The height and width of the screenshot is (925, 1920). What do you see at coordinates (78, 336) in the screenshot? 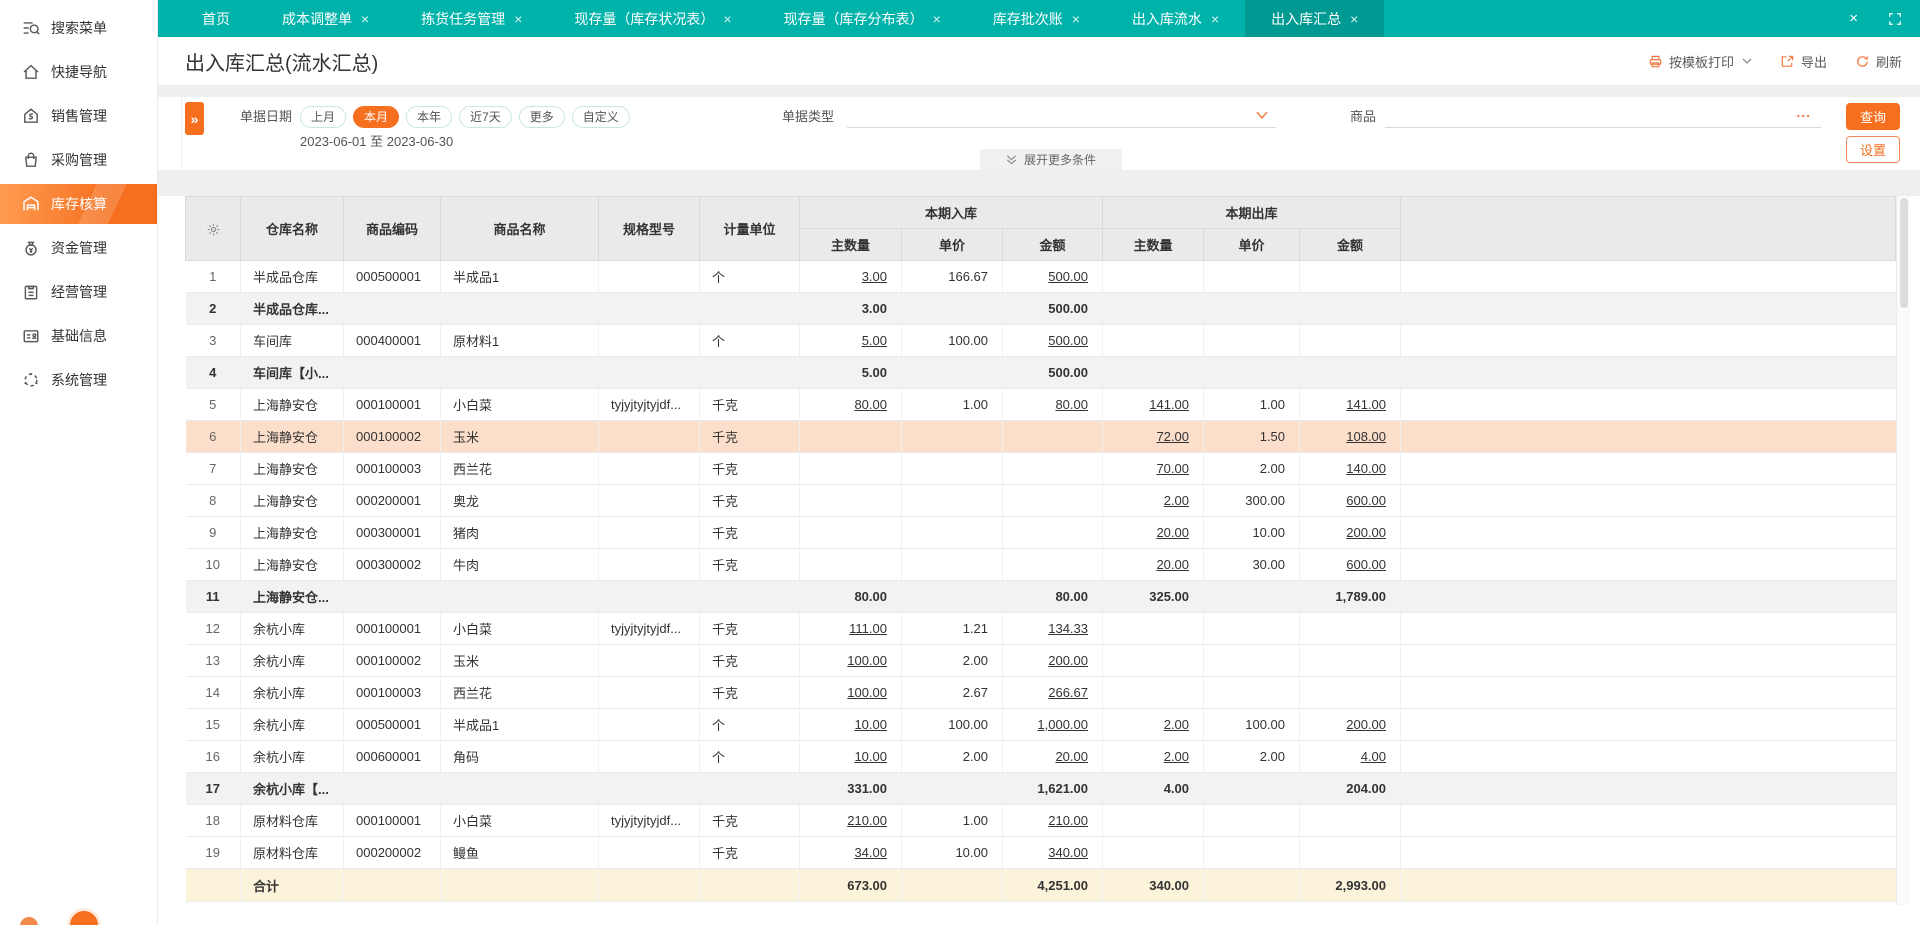
I see `sidebar-item-base-info: 基础信息` at bounding box center [78, 336].